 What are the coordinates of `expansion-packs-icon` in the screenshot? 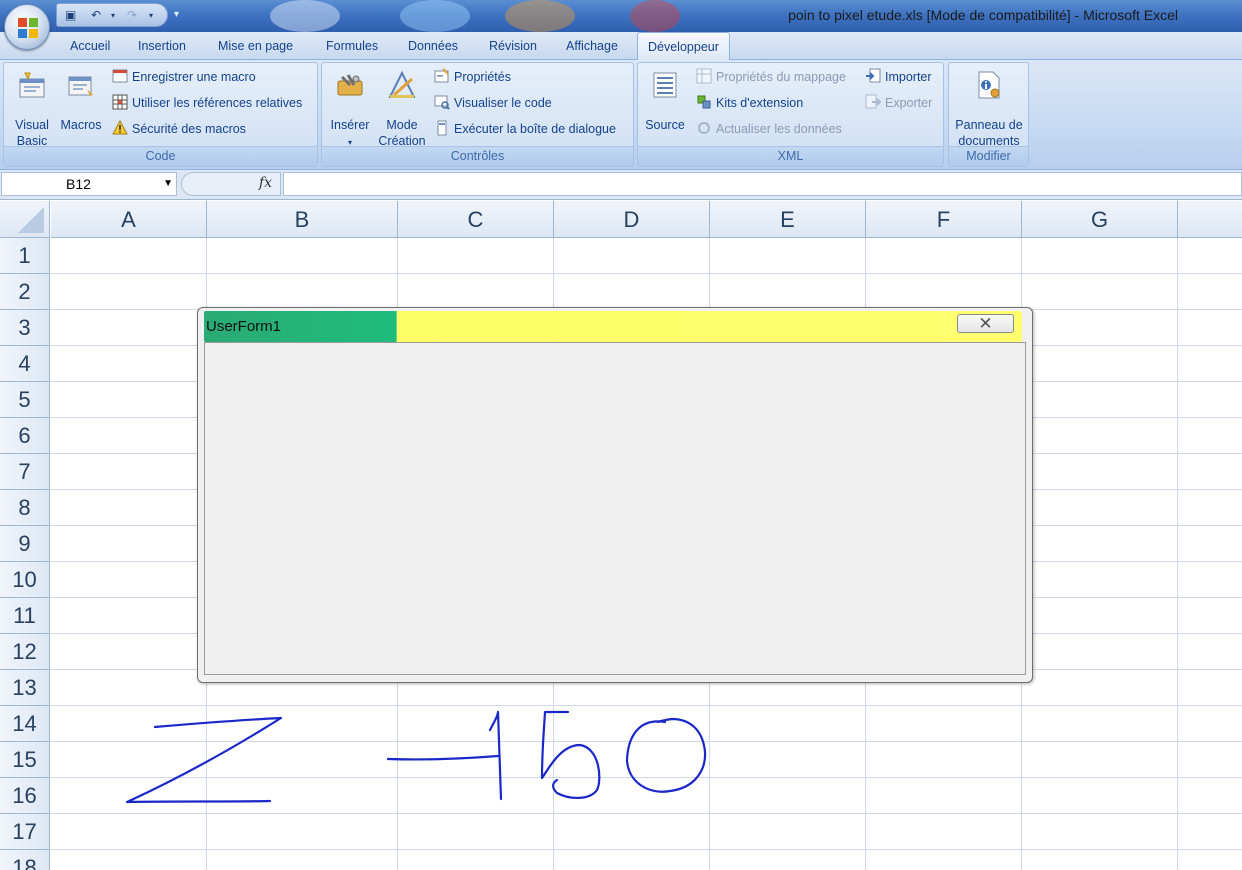 It's located at (704, 102).